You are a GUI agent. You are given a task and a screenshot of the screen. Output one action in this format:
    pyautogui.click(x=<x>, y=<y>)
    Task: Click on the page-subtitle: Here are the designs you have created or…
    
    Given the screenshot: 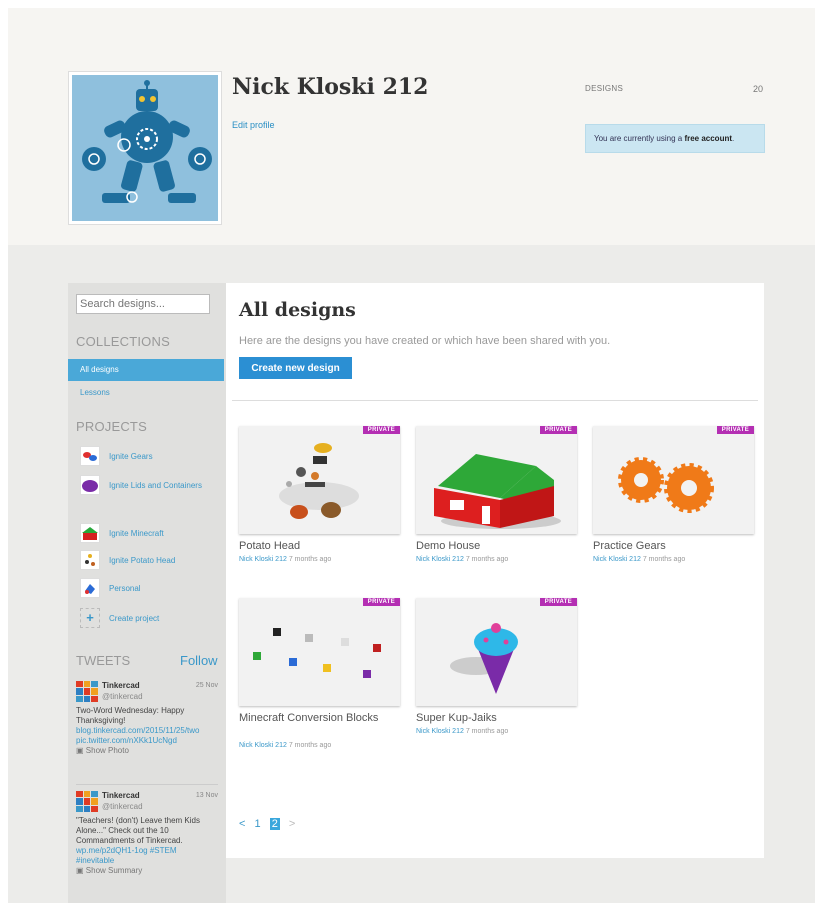 What is the action you would take?
    pyautogui.click(x=425, y=341)
    